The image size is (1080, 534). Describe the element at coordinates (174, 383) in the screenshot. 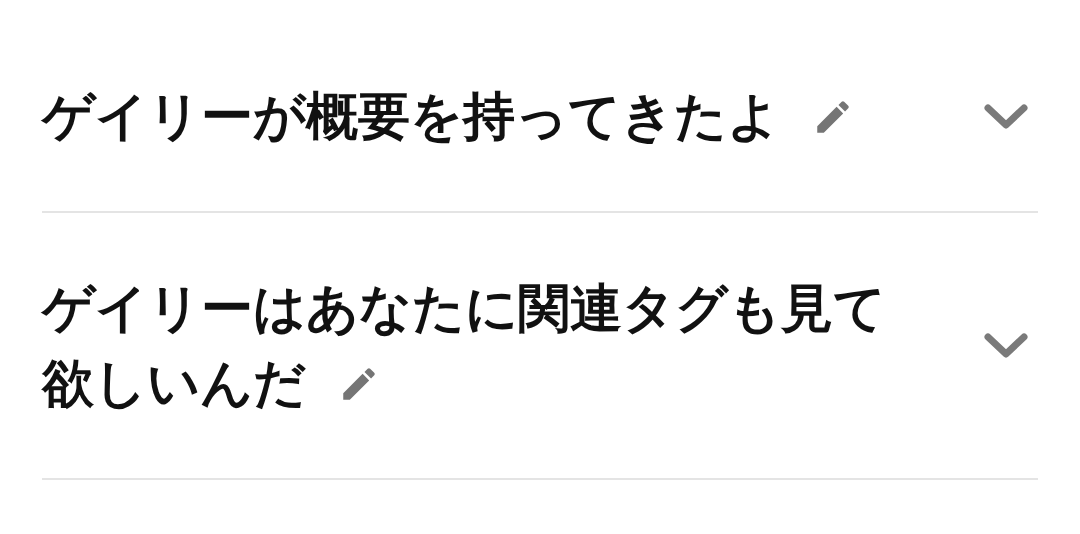

I see `item-title-line: 欲しいんだ` at that location.